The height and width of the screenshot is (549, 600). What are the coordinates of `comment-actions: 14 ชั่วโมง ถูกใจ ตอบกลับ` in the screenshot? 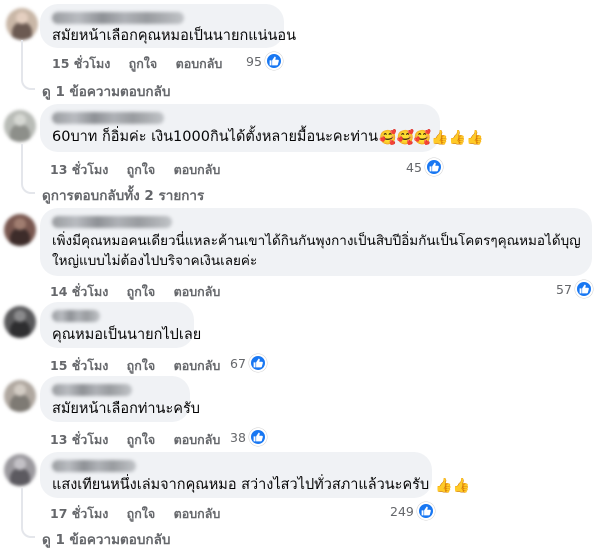 It's located at (142, 292).